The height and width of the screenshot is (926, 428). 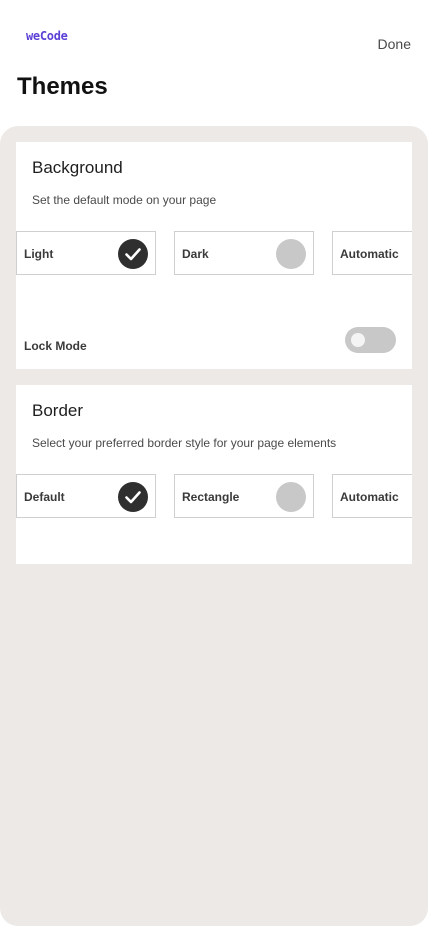 I want to click on border-option-automatic: Automatic, so click(x=372, y=496).